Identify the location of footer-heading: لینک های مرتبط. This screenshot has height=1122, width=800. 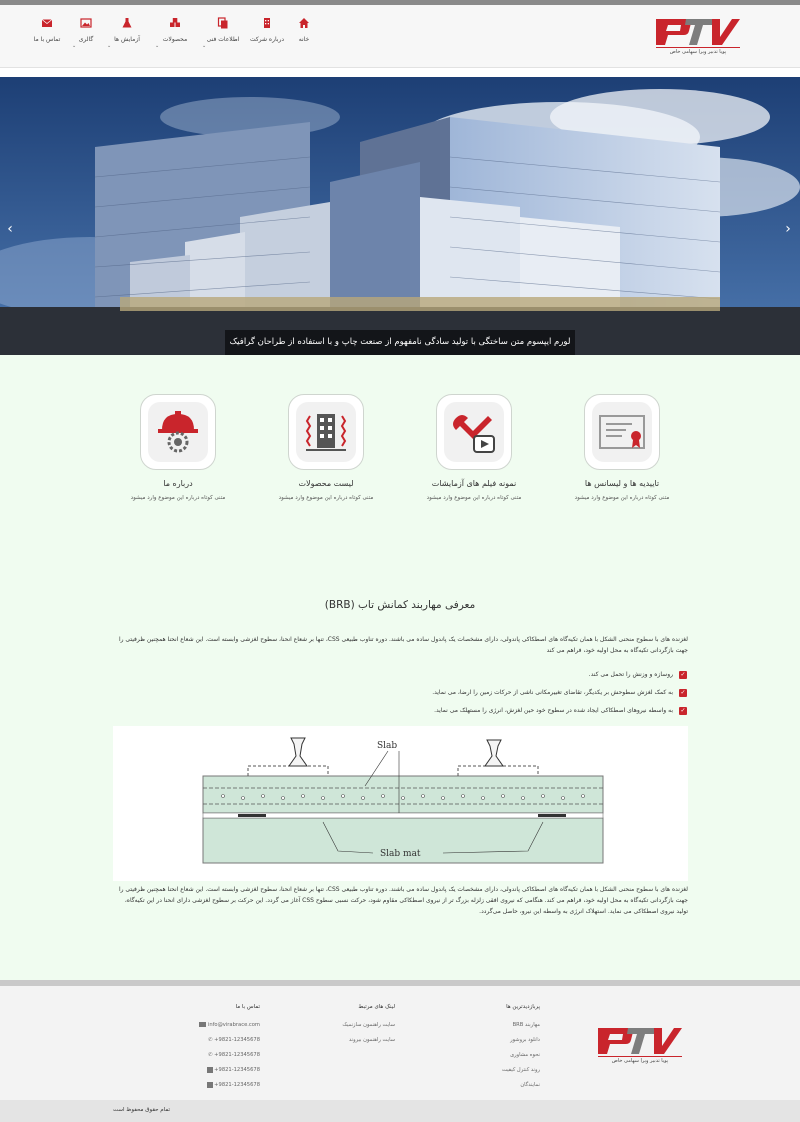
(376, 1007).